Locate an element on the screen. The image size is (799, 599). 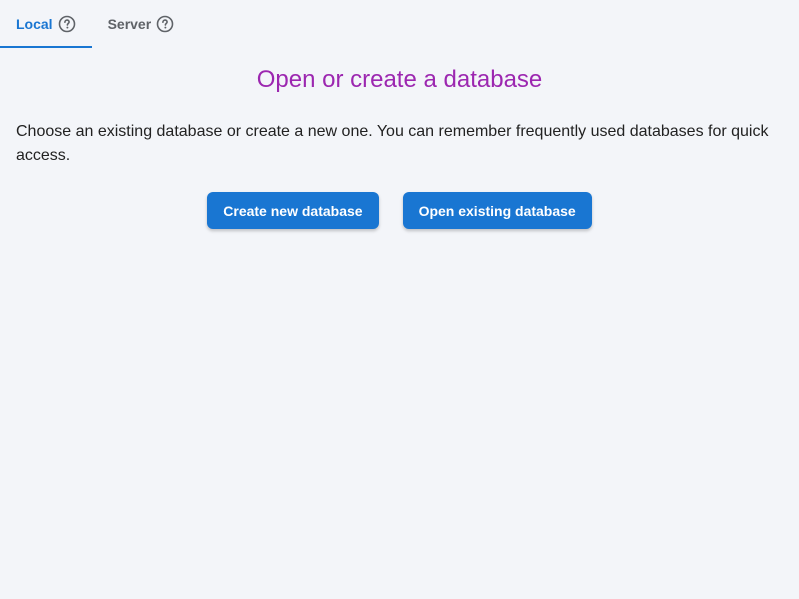
tab-bar: Local Server is located at coordinates (95, 24).